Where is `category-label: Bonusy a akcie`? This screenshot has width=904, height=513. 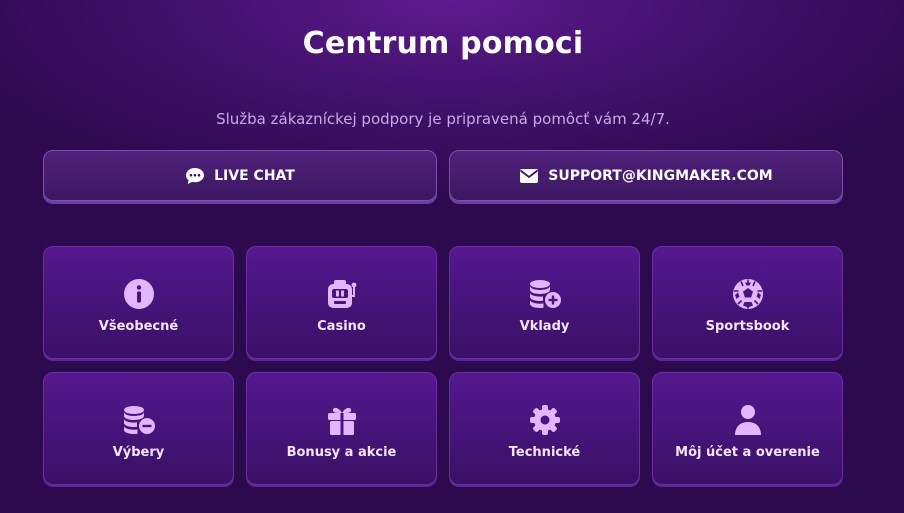 category-label: Bonusy a akcie is located at coordinates (341, 452).